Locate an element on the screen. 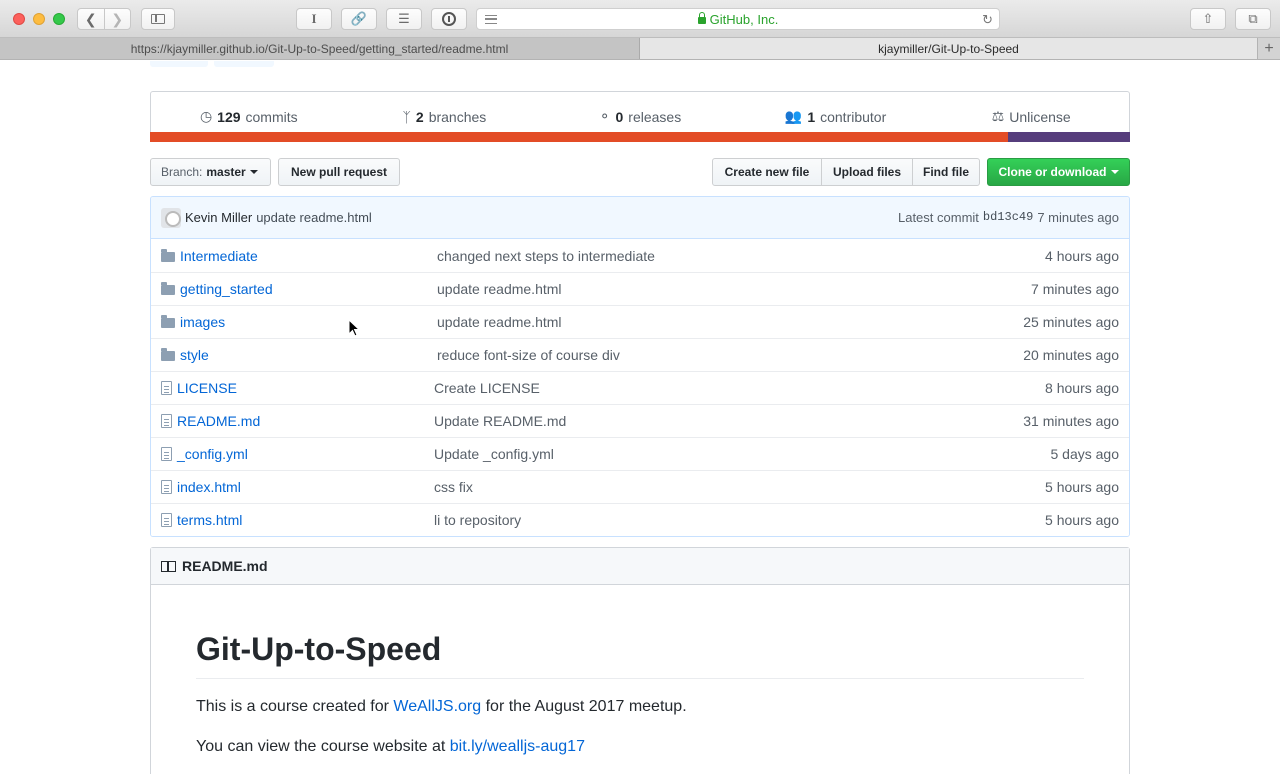  reload-icon: ↻ is located at coordinates (987, 20).